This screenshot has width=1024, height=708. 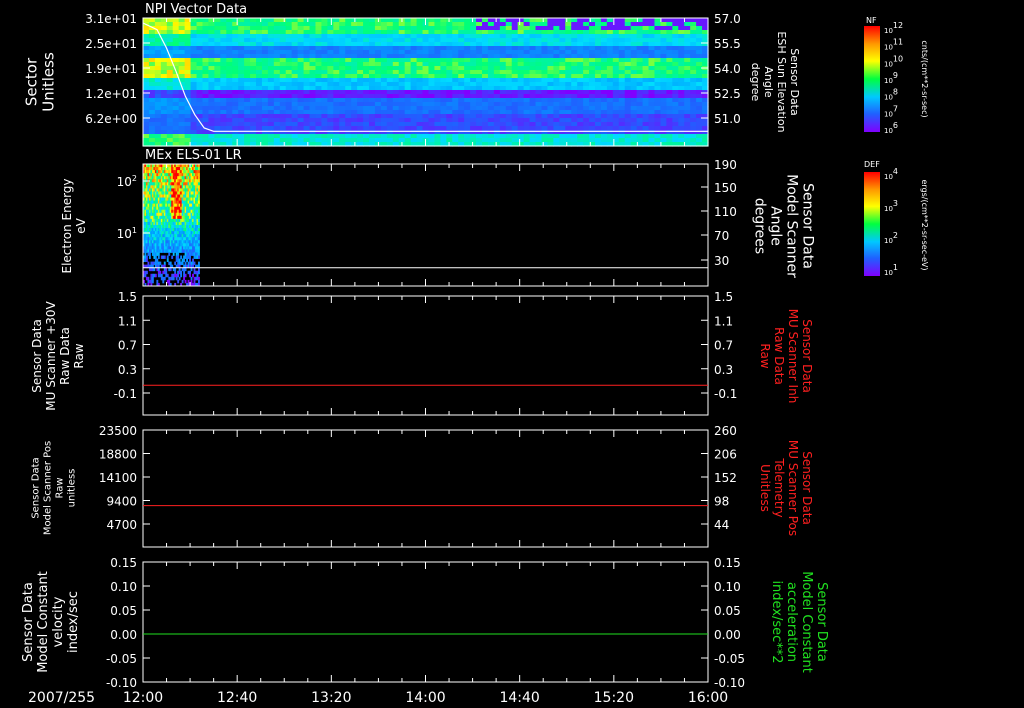 What do you see at coordinates (729, 659) in the screenshot?
I see `y-tick-label-right: -0.05` at bounding box center [729, 659].